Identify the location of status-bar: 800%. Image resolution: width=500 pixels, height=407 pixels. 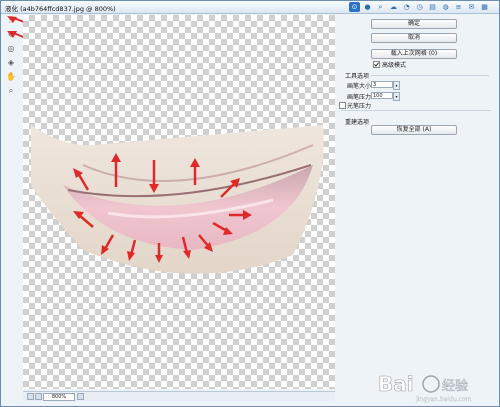
(179, 396).